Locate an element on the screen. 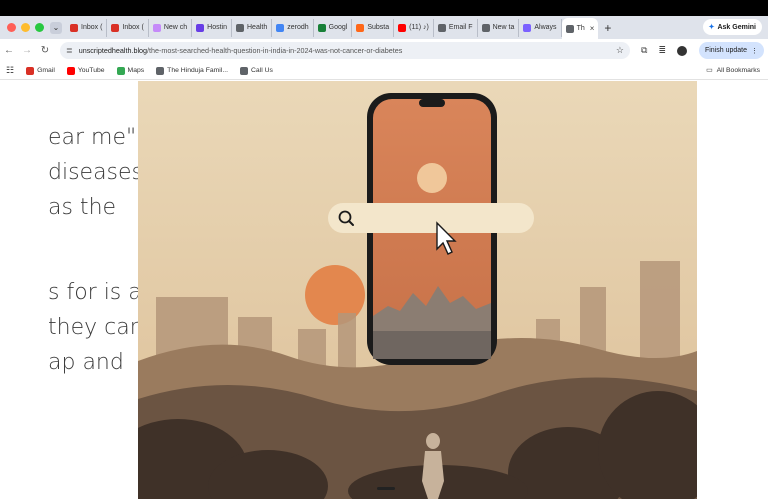  browser-tab: New ta is located at coordinates (499, 27).